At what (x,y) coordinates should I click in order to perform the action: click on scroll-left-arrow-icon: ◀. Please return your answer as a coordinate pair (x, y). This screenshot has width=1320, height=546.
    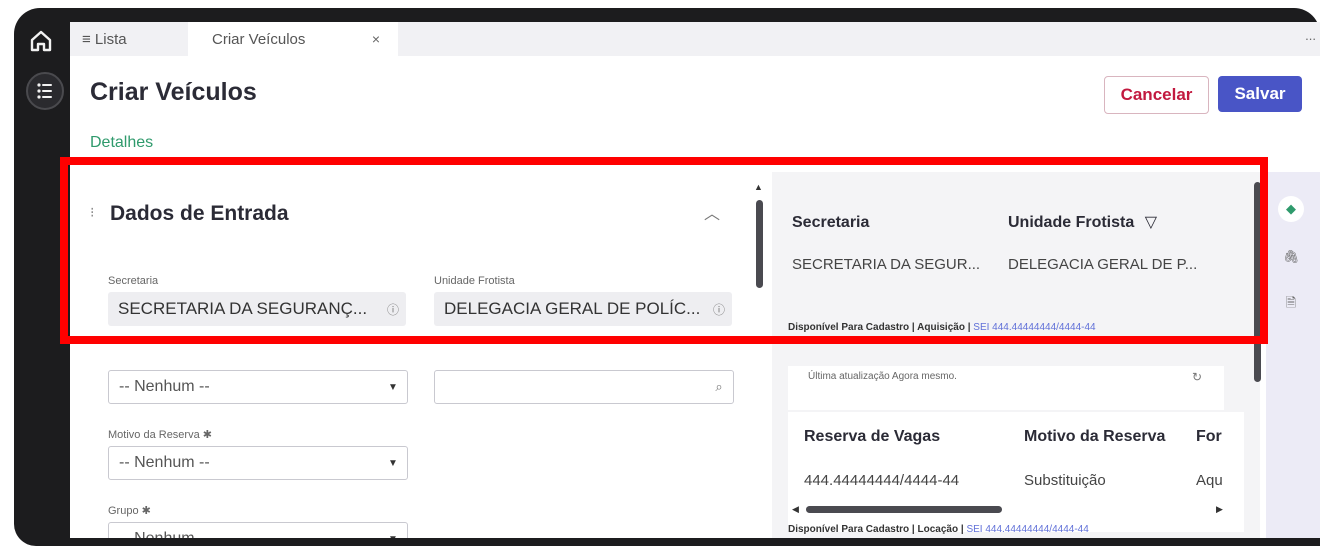
    Looking at the image, I should click on (795, 509).